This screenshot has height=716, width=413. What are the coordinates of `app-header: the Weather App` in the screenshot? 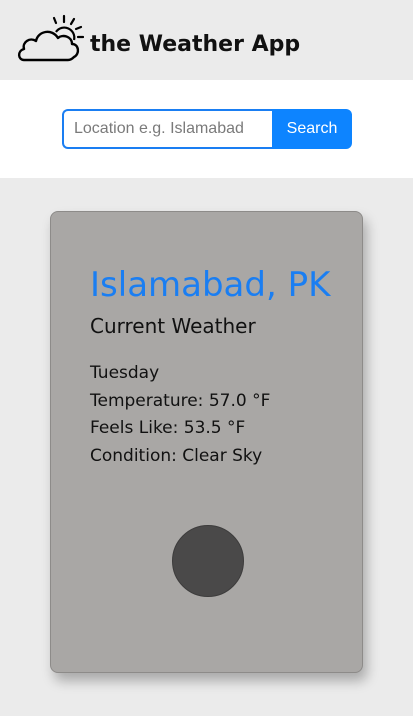 It's located at (206, 40).